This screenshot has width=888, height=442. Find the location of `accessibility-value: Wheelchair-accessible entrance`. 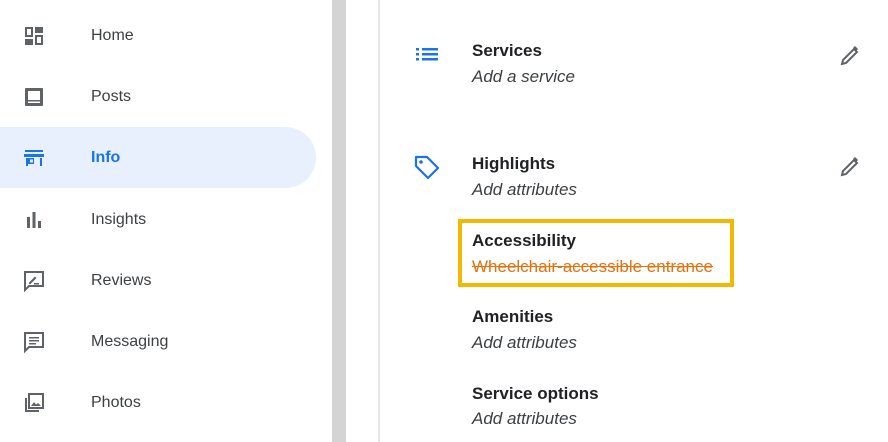

accessibility-value: Wheelchair-accessible entrance is located at coordinates (592, 267).